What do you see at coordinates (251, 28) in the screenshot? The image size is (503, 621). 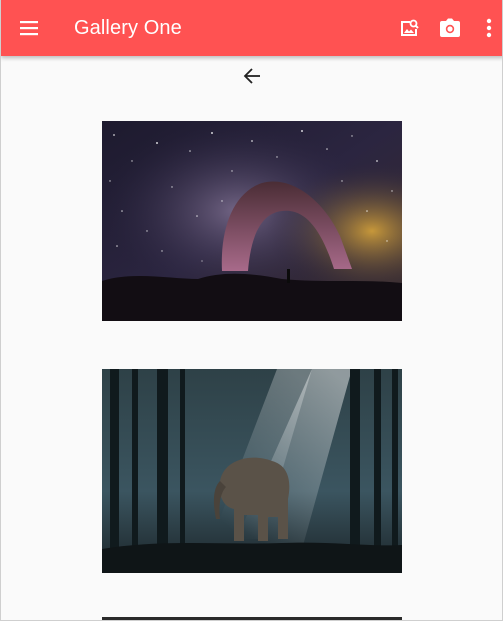 I see `app-bar: Gallery One` at bounding box center [251, 28].